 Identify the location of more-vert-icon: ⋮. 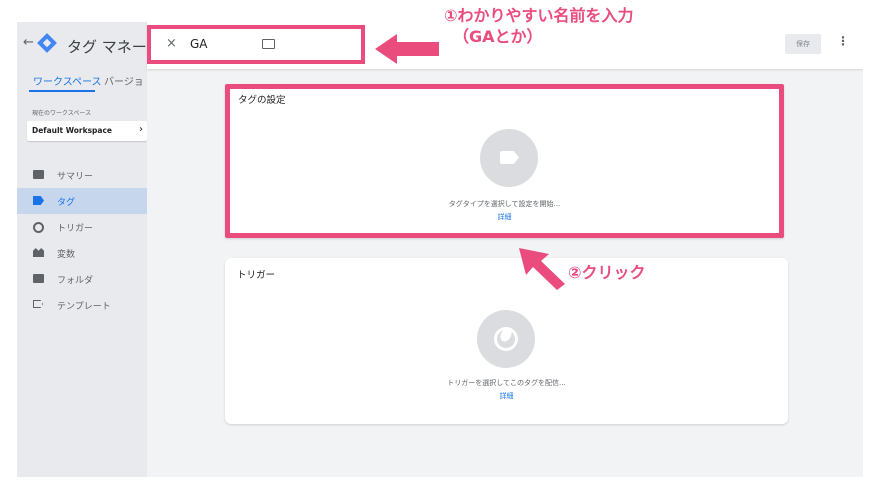
(843, 41).